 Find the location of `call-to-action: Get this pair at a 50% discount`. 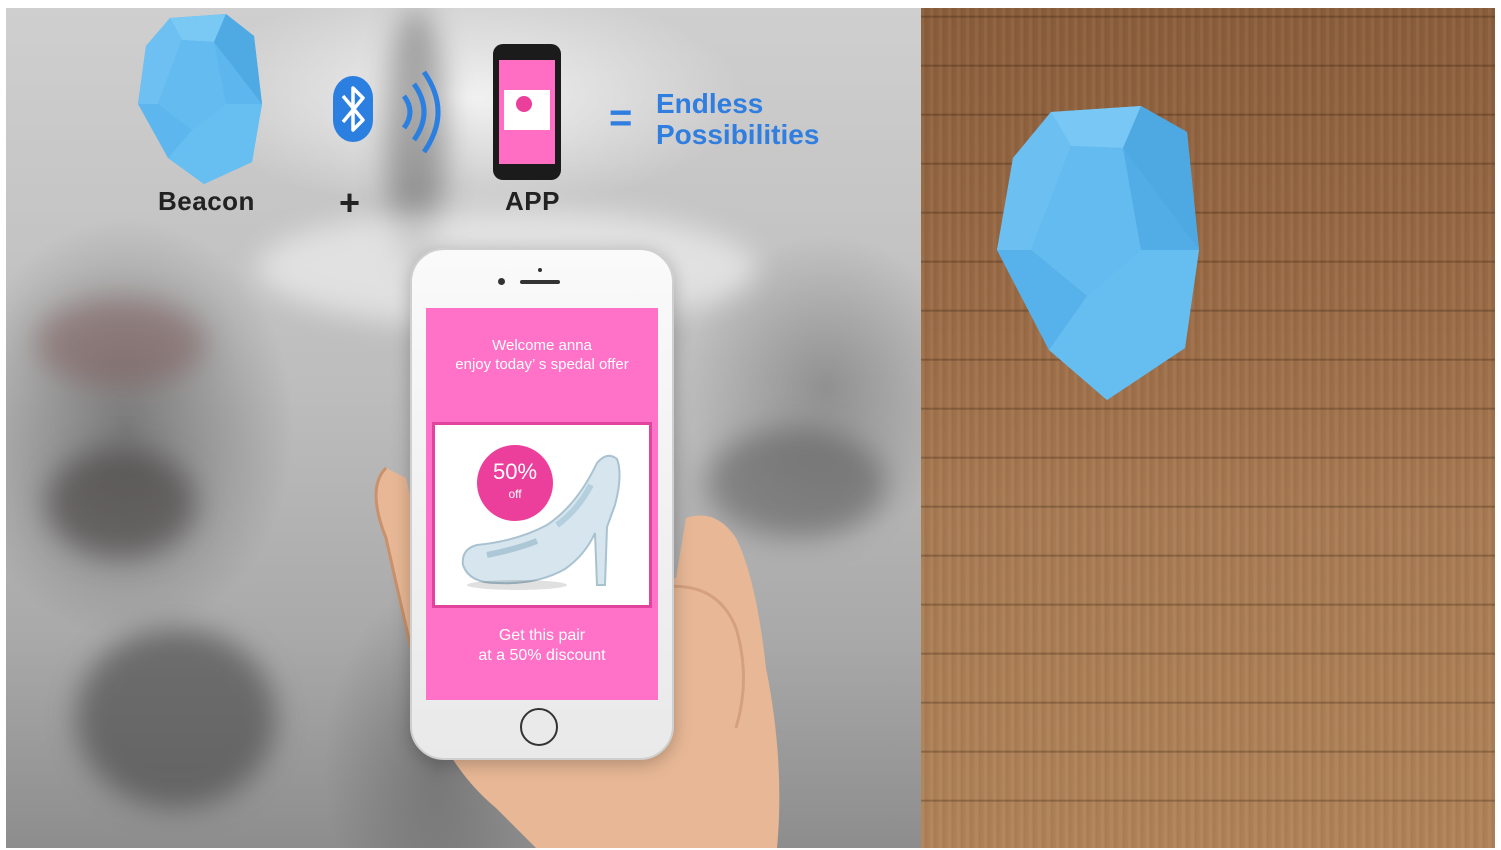

call-to-action: Get this pair at a 50% discount is located at coordinates (542, 646).